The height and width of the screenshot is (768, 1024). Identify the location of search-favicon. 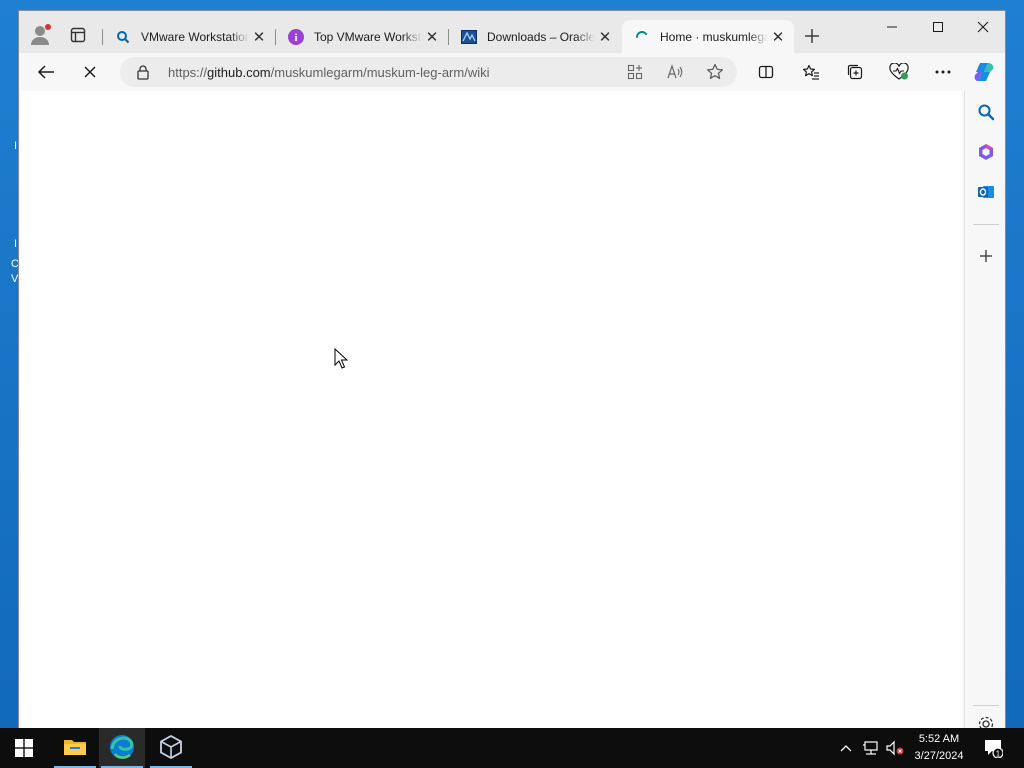
(123, 37).